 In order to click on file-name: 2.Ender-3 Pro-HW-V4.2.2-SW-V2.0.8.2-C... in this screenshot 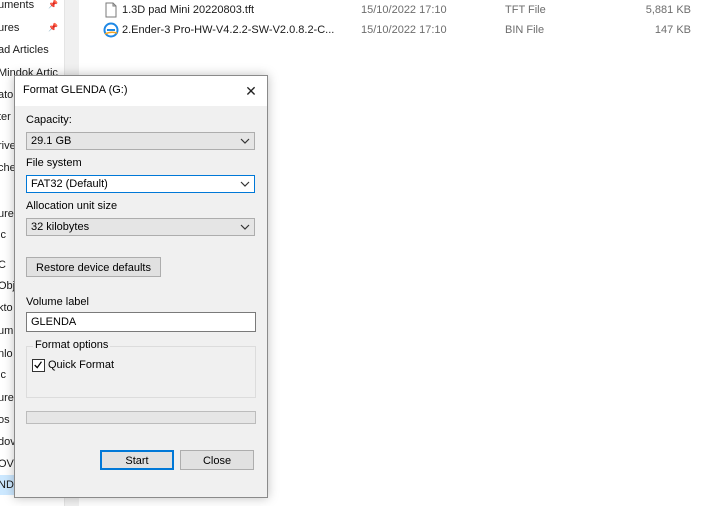, I will do `click(228, 30)`.